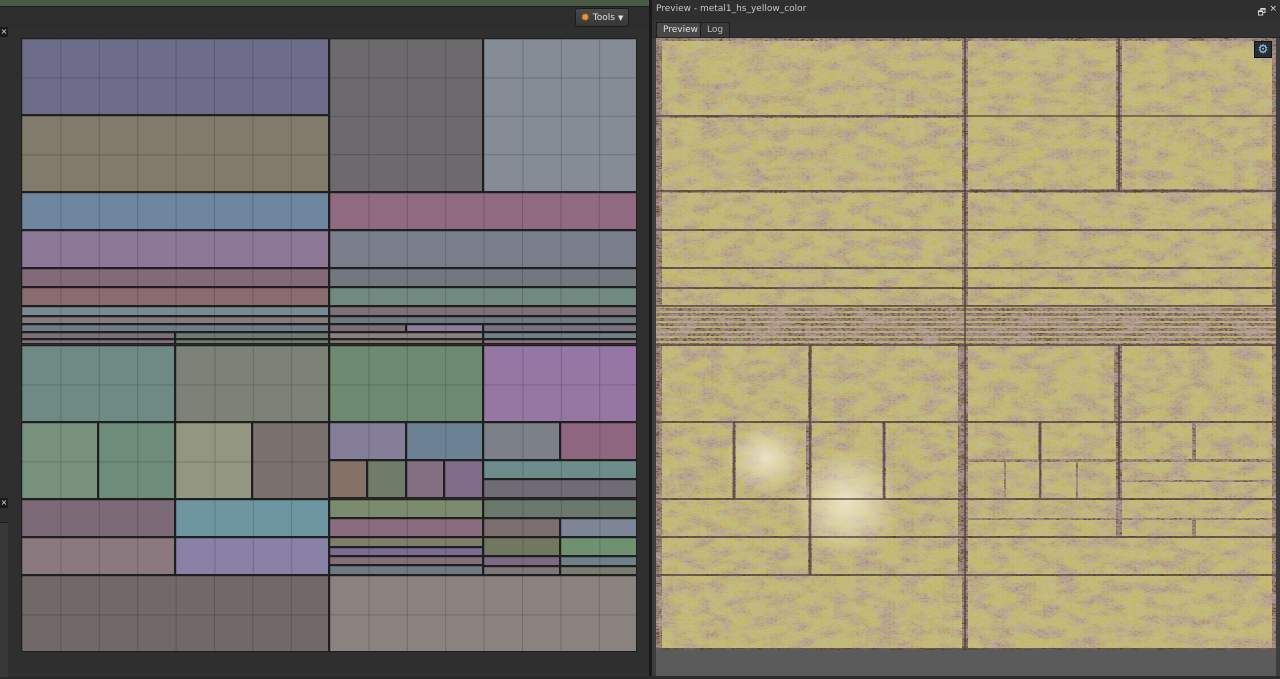  I want to click on preview-tabbar: Preview Log, so click(966, 29).